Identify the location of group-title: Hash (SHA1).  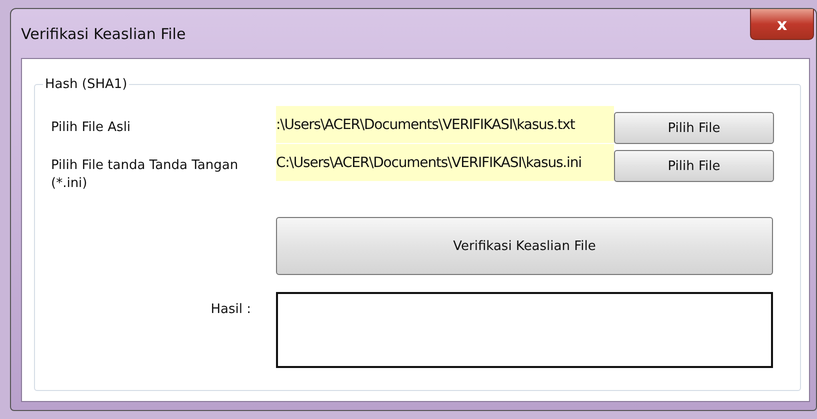
(86, 84).